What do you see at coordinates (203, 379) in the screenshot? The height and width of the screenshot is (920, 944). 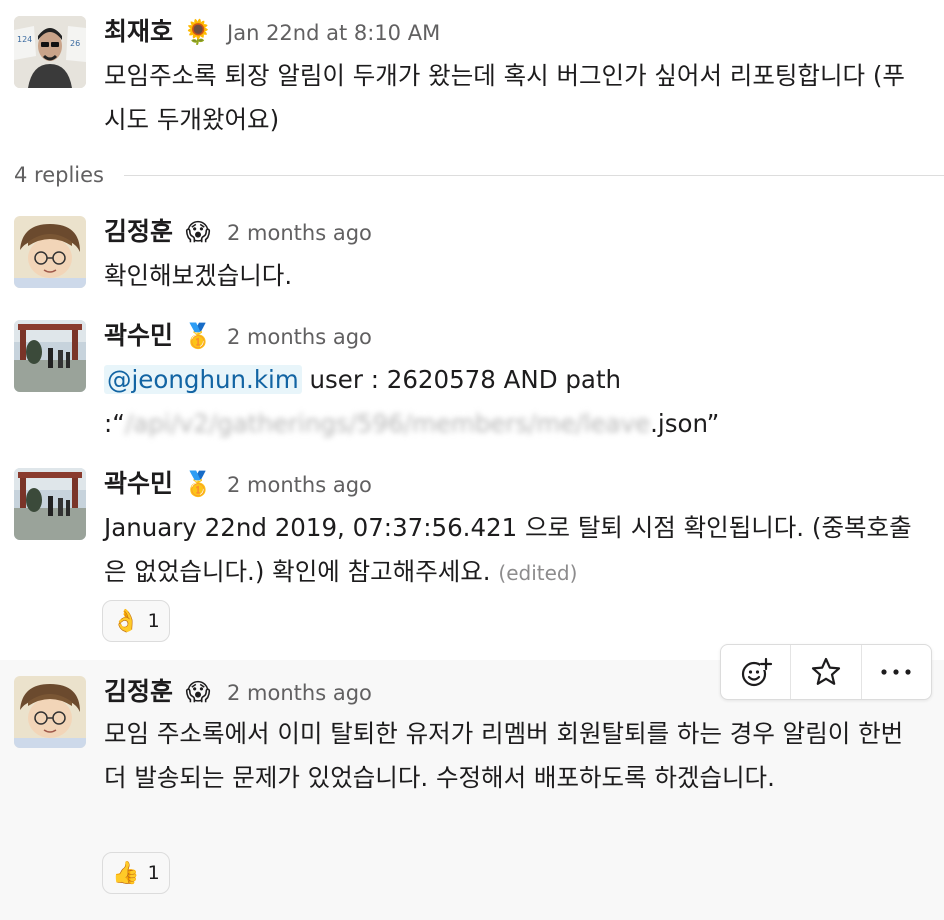 I see `user-mention: @jeonghun.kim` at bounding box center [203, 379].